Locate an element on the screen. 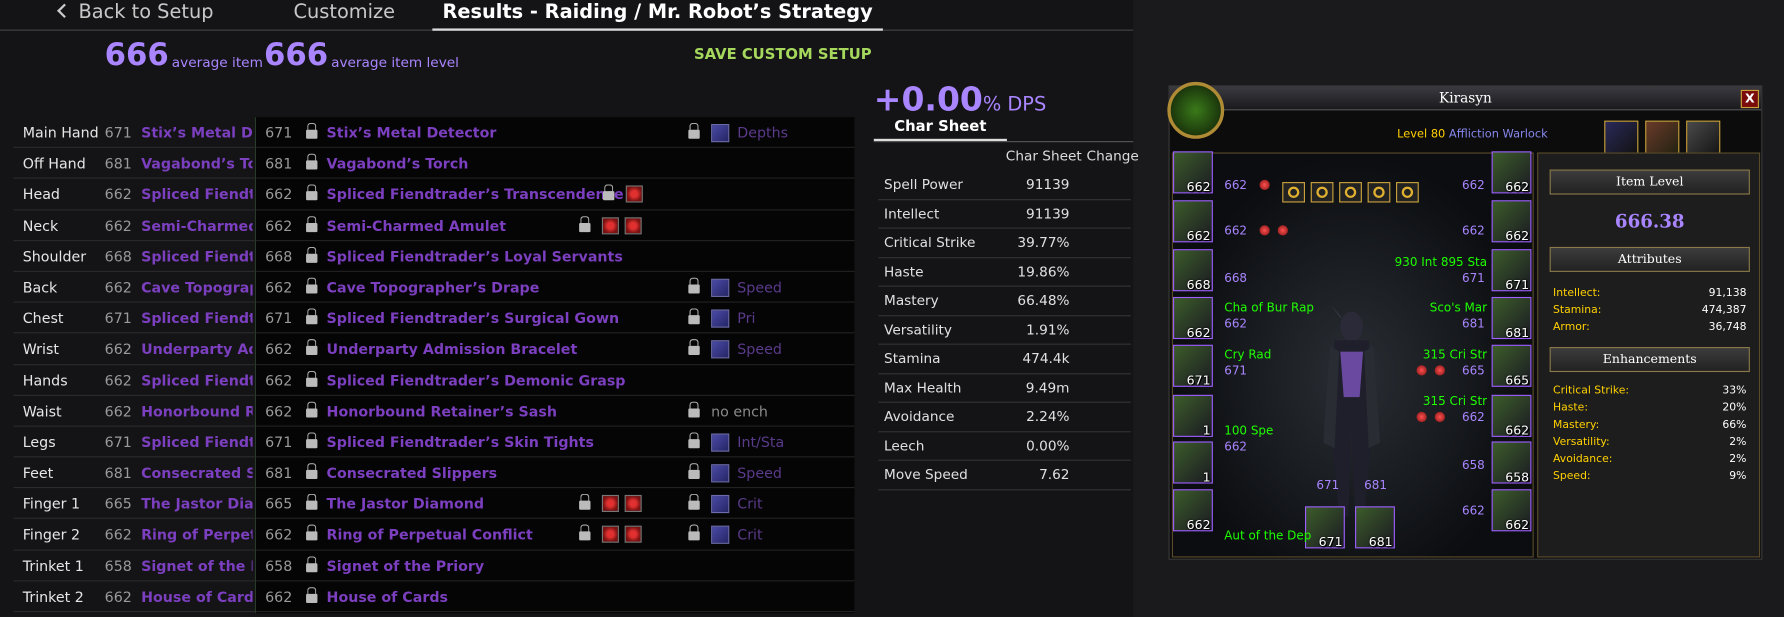 The height and width of the screenshot is (617, 1784). current-gear-row: Wrist 662 Underparty Admi is located at coordinates (134, 349).